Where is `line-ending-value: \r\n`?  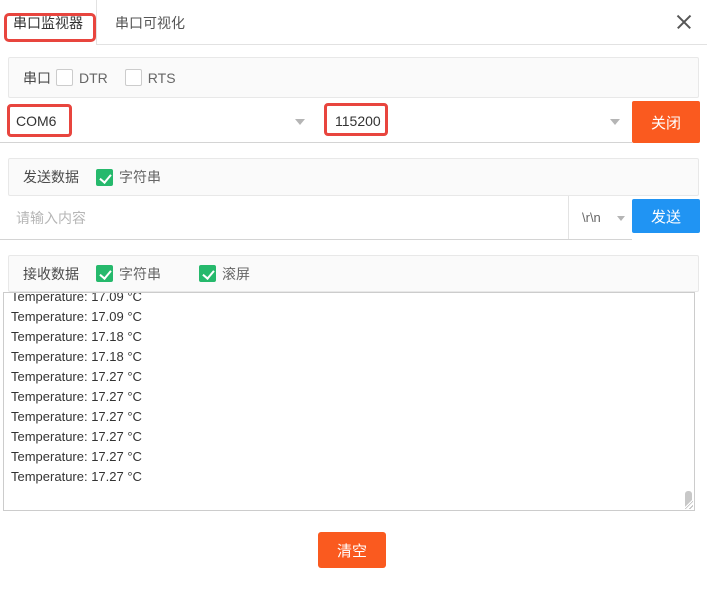 line-ending-value: \r\n is located at coordinates (591, 217).